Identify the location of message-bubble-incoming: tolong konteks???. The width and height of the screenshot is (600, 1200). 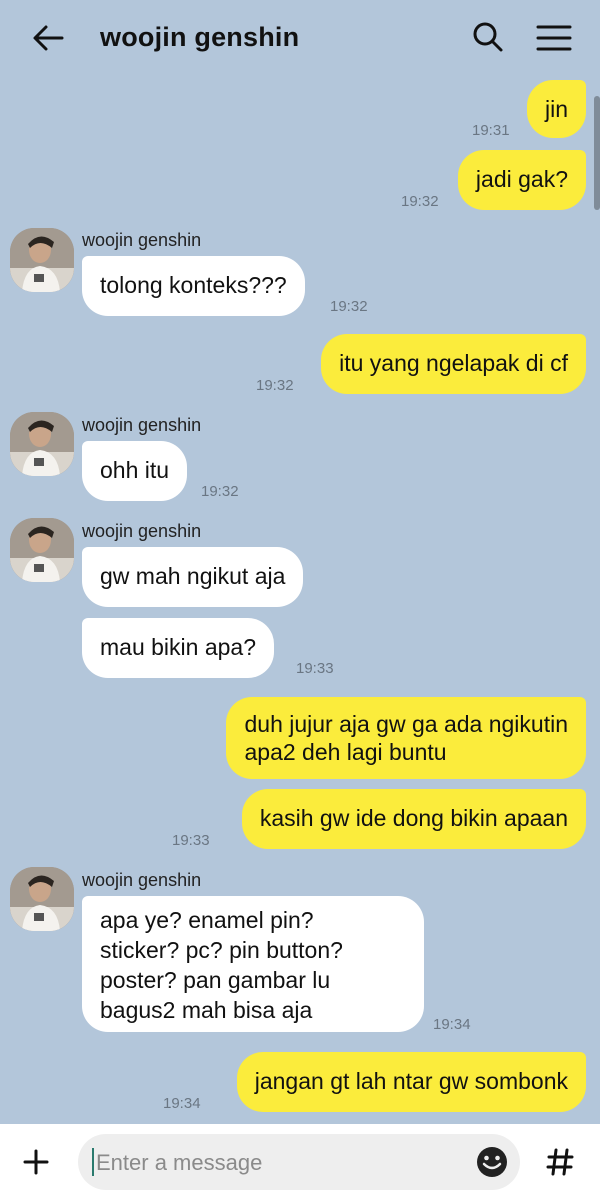
(193, 286).